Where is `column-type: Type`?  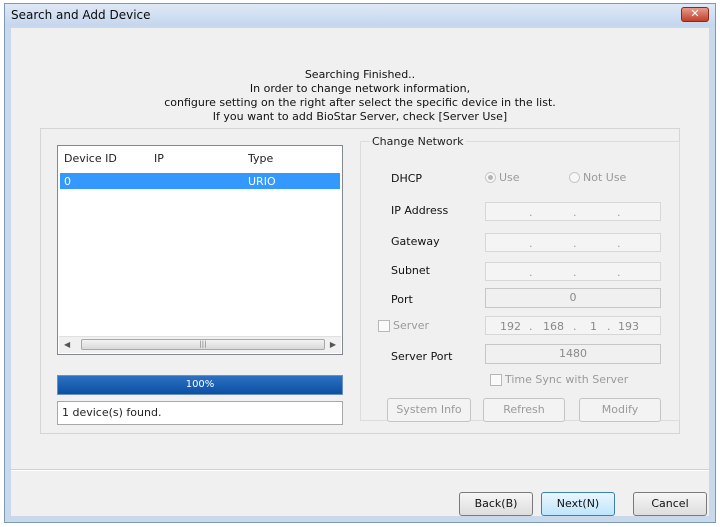
column-type: Type is located at coordinates (260, 158).